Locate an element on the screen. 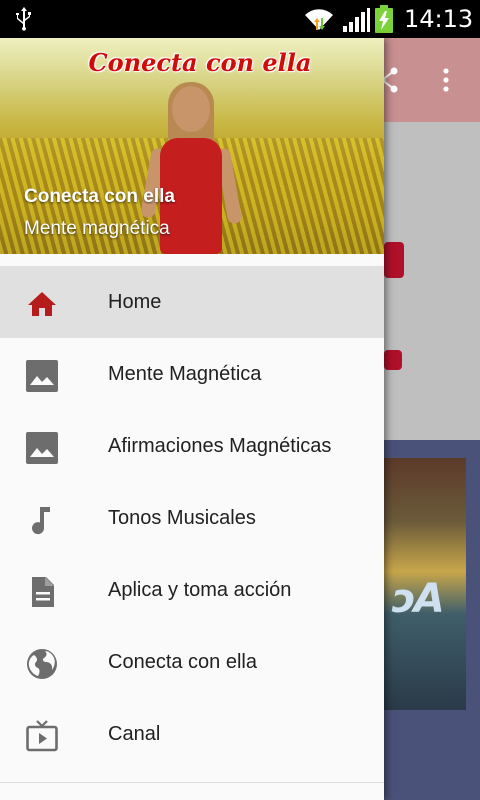 This screenshot has height=800, width=480. signal-icon is located at coordinates (356, 20).